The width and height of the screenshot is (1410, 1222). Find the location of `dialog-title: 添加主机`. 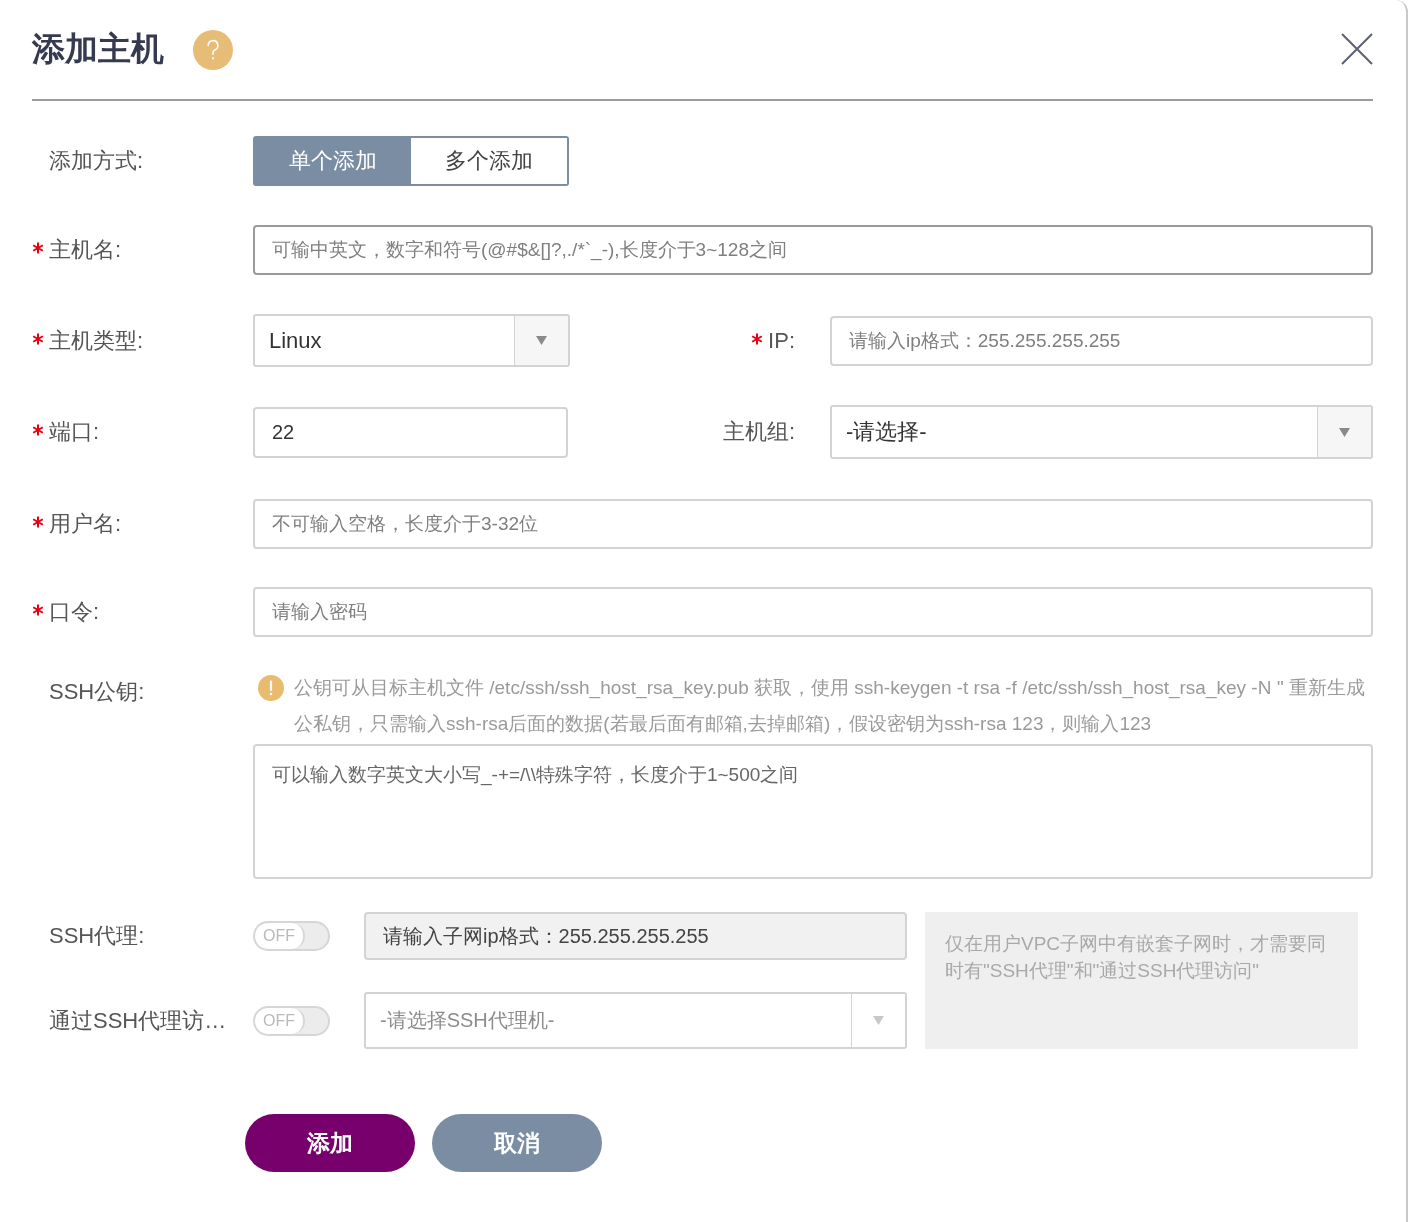

dialog-title: 添加主机 is located at coordinates (98, 49).